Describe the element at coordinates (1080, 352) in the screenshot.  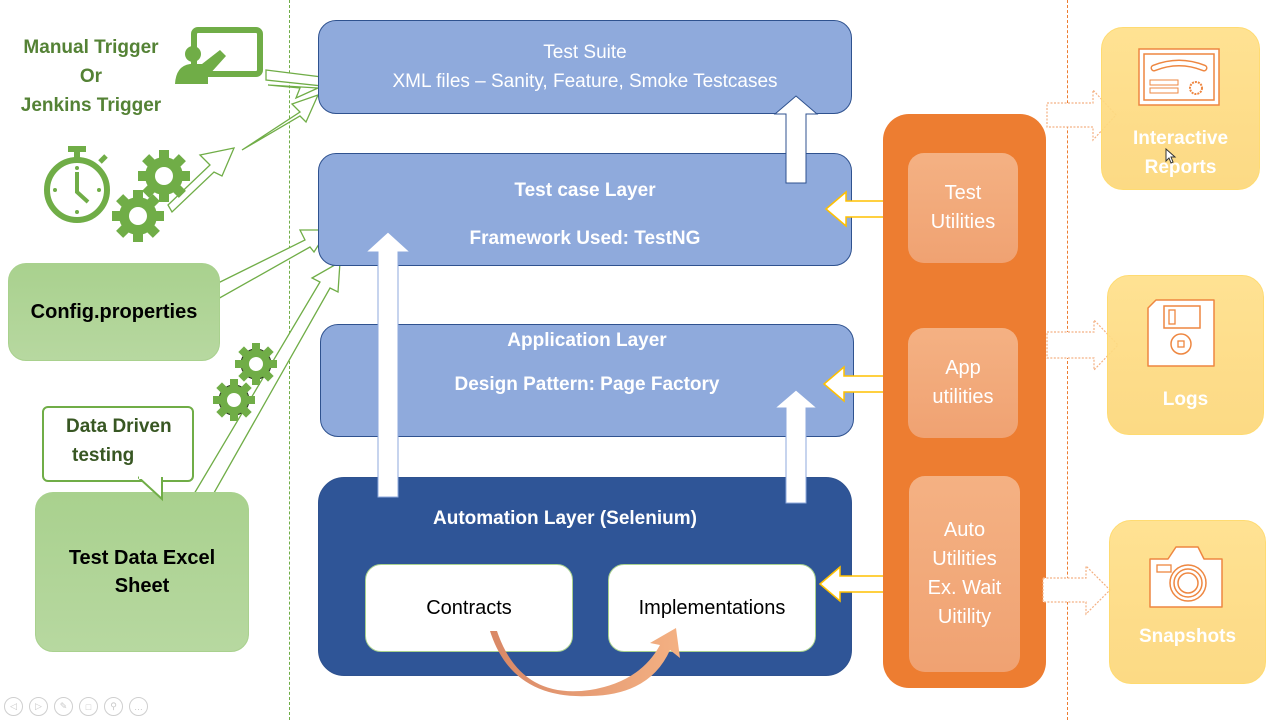
I see `output-arrows` at that location.